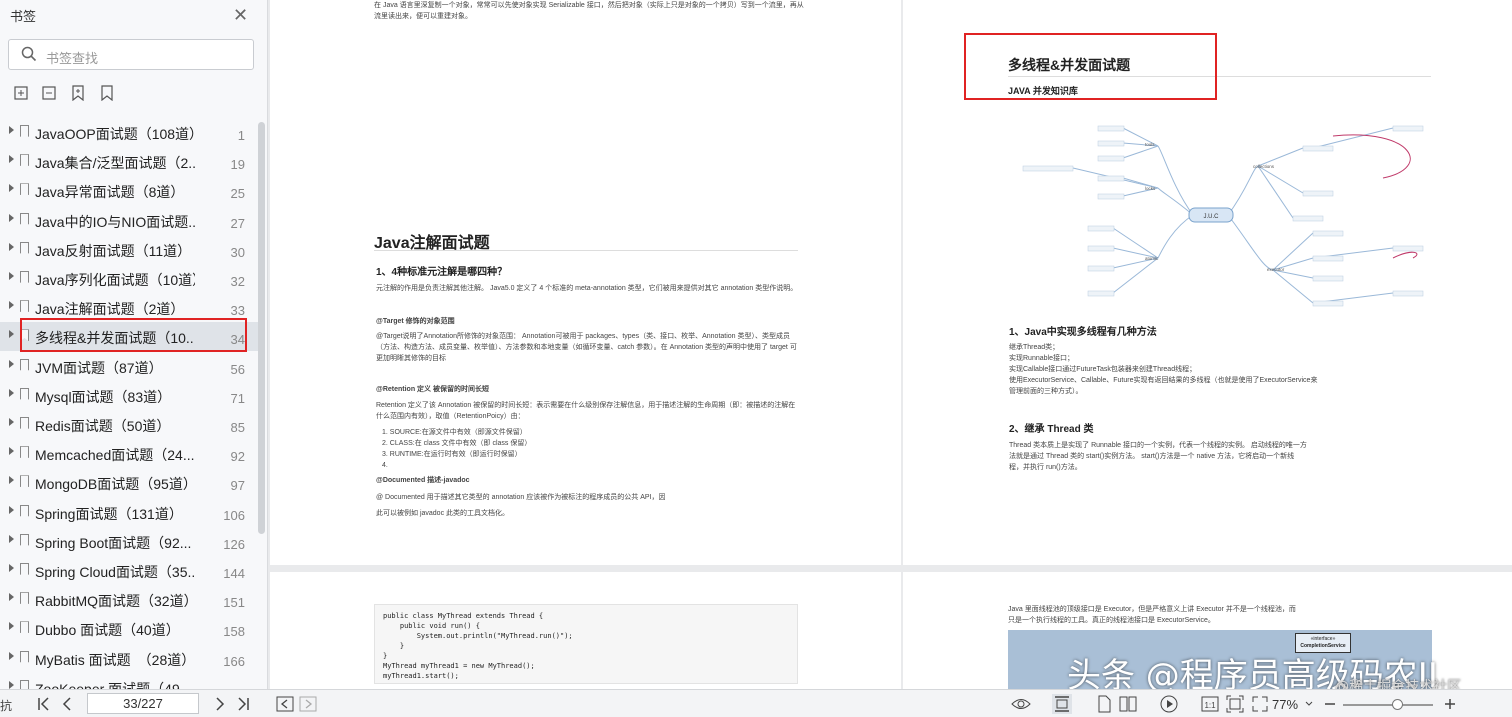  What do you see at coordinates (1388, 705) in the screenshot?
I see `zoom-slider` at bounding box center [1388, 705].